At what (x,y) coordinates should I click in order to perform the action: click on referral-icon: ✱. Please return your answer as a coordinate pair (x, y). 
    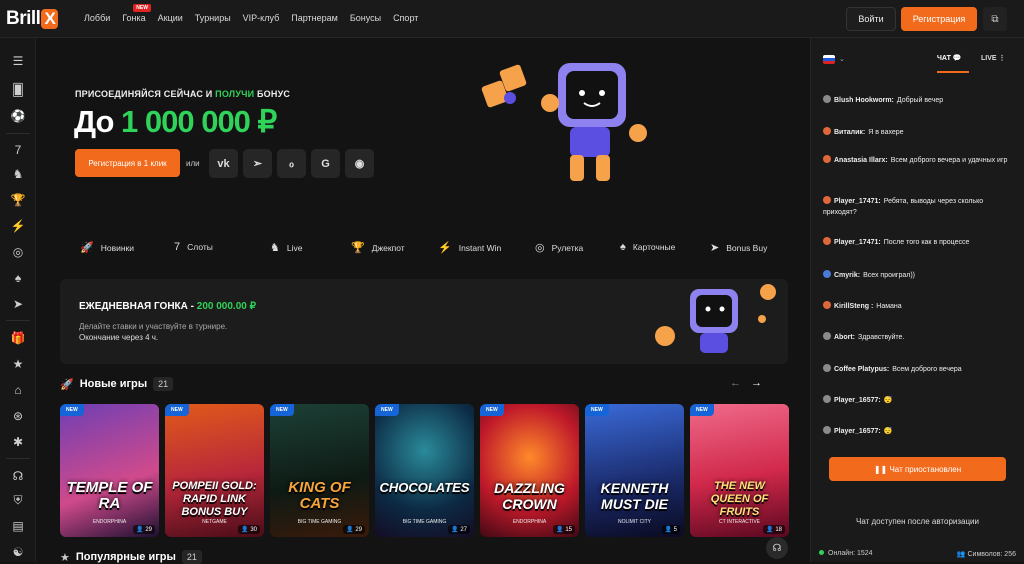
    Looking at the image, I should click on (18, 442).